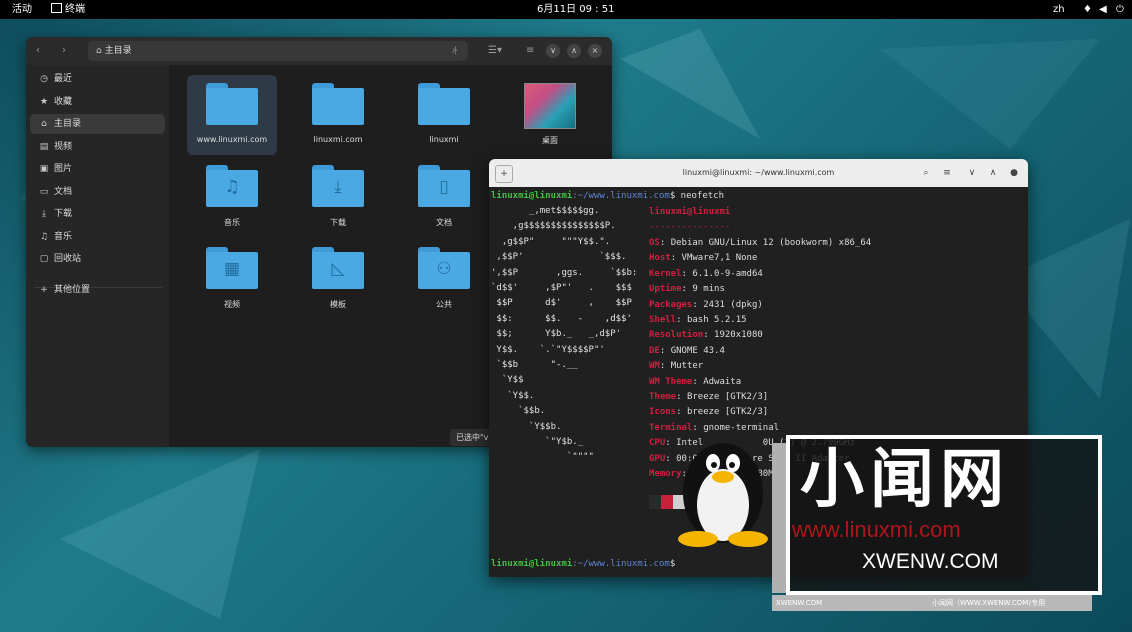 The image size is (1132, 632). Describe the element at coordinates (727, 273) in the screenshot. I see `info-value: 6.1.0-9-amd64` at that location.